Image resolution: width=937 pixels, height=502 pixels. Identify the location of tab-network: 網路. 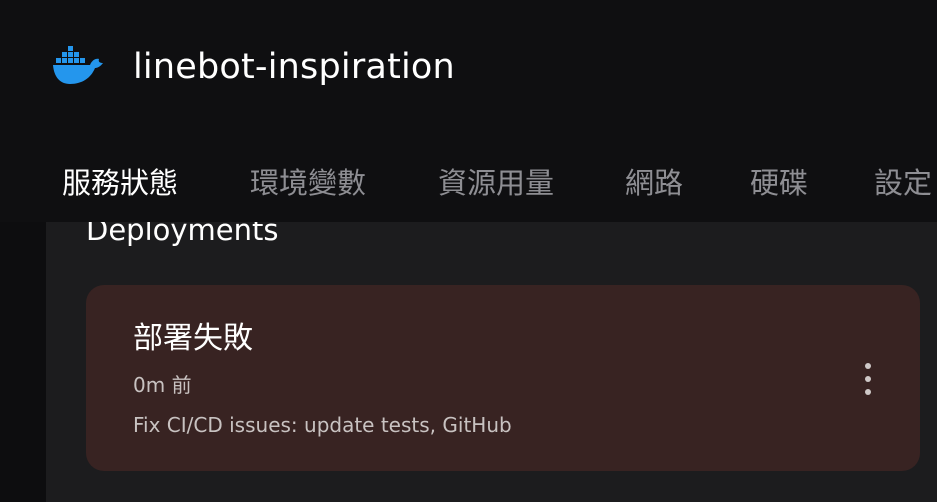
(654, 183).